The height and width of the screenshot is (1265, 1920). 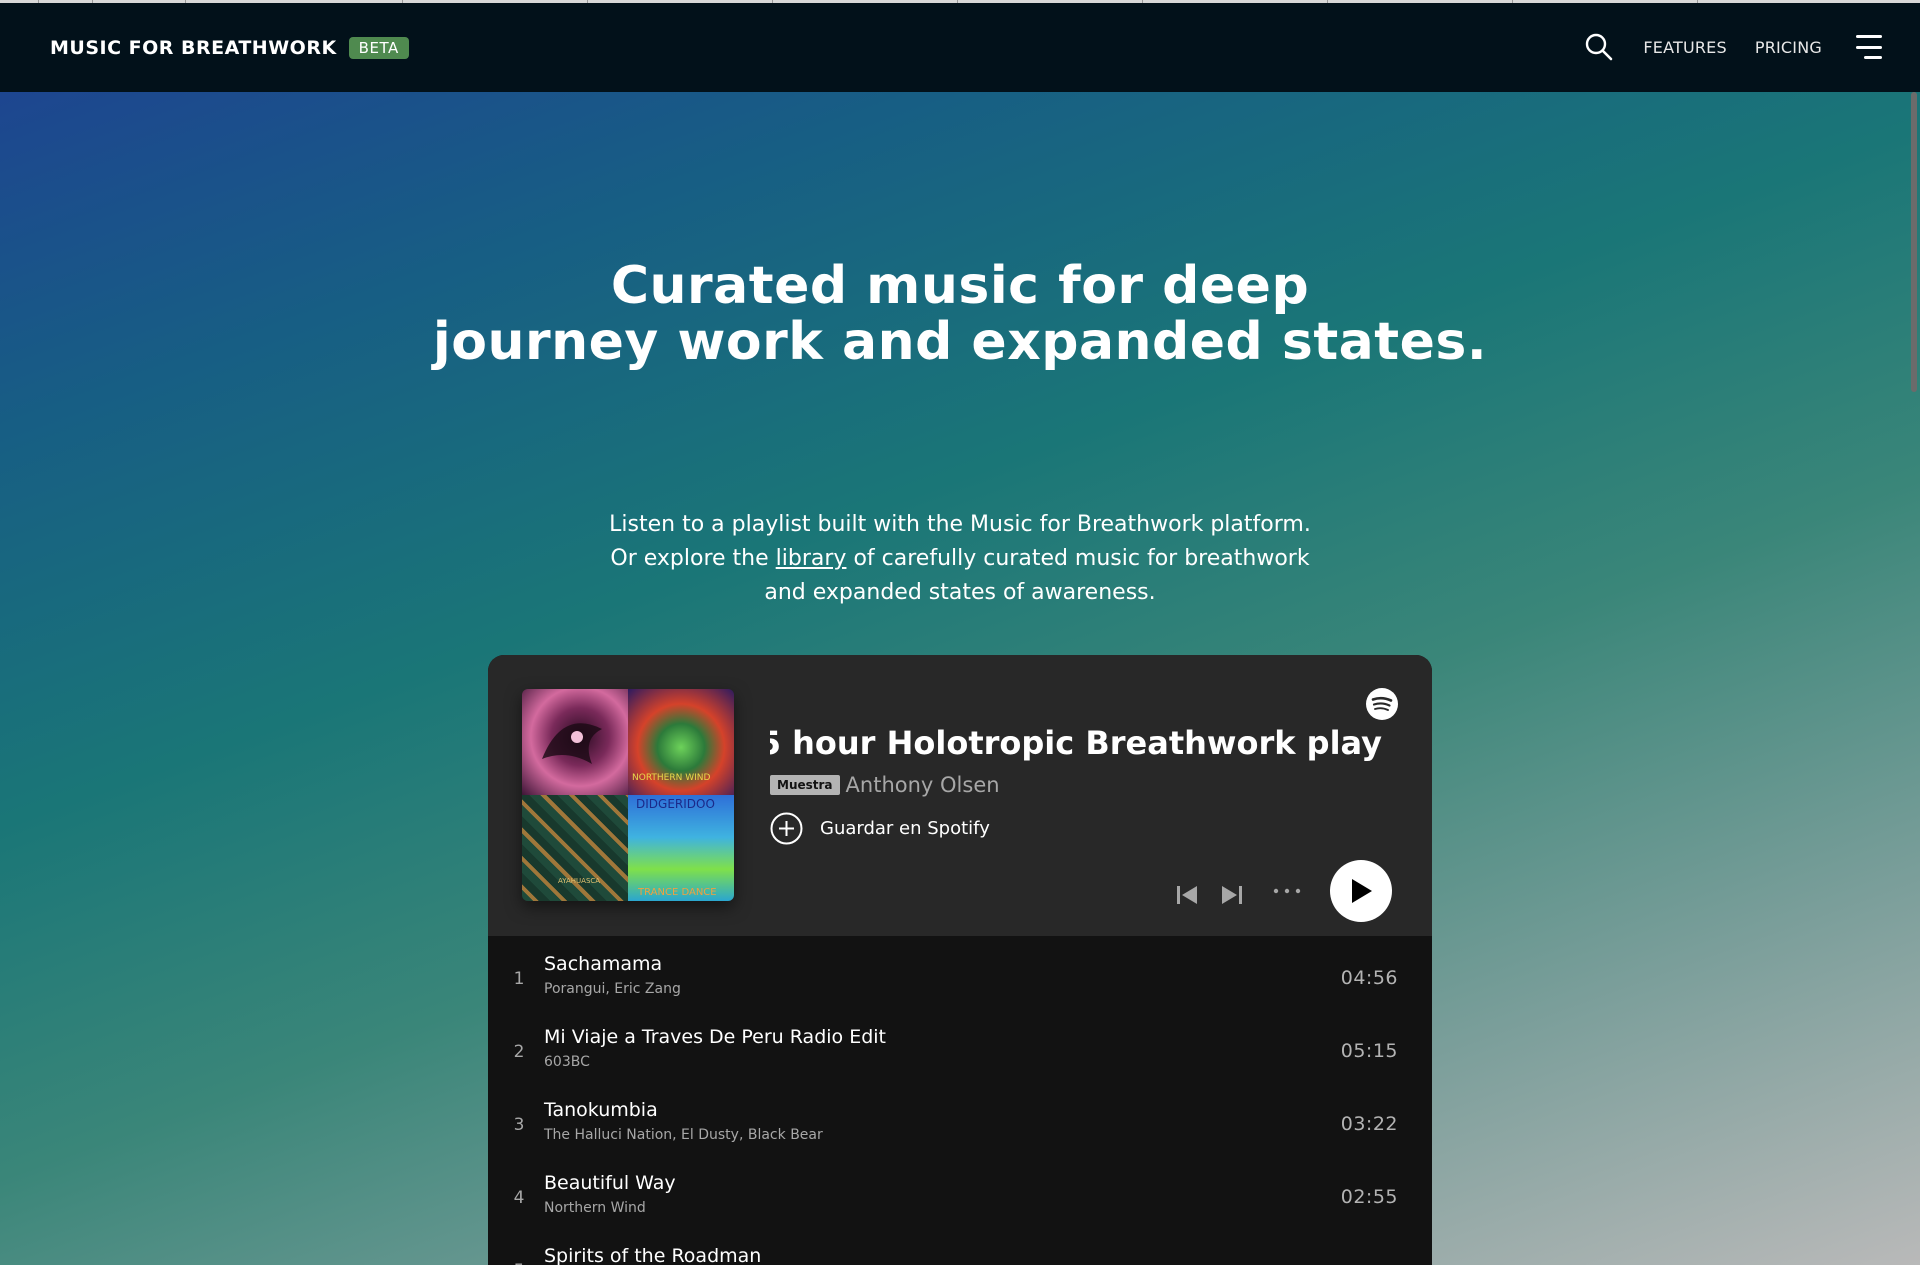 I want to click on track-artist: Northern Wind, so click(x=595, y=1208).